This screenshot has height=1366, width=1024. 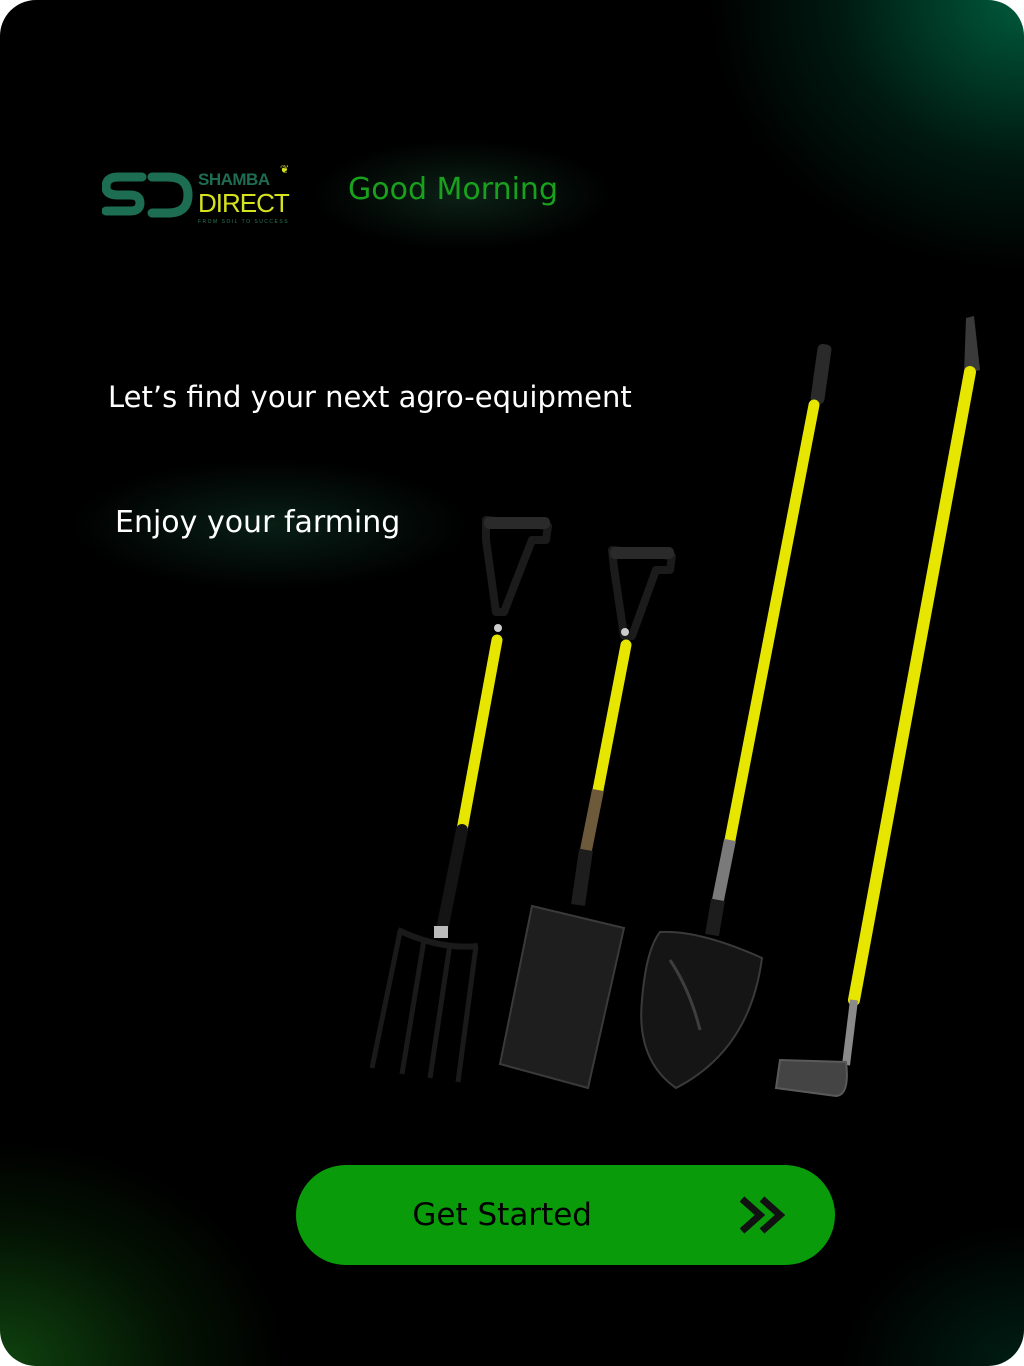 What do you see at coordinates (244, 203) in the screenshot?
I see `logo-word-direct: DIRECT` at bounding box center [244, 203].